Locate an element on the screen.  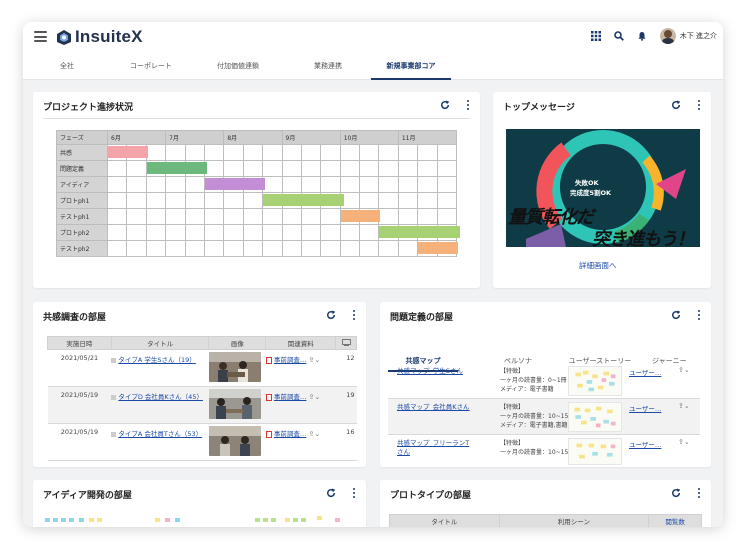
tab-business-link: 業務連携 is located at coordinates (328, 68).